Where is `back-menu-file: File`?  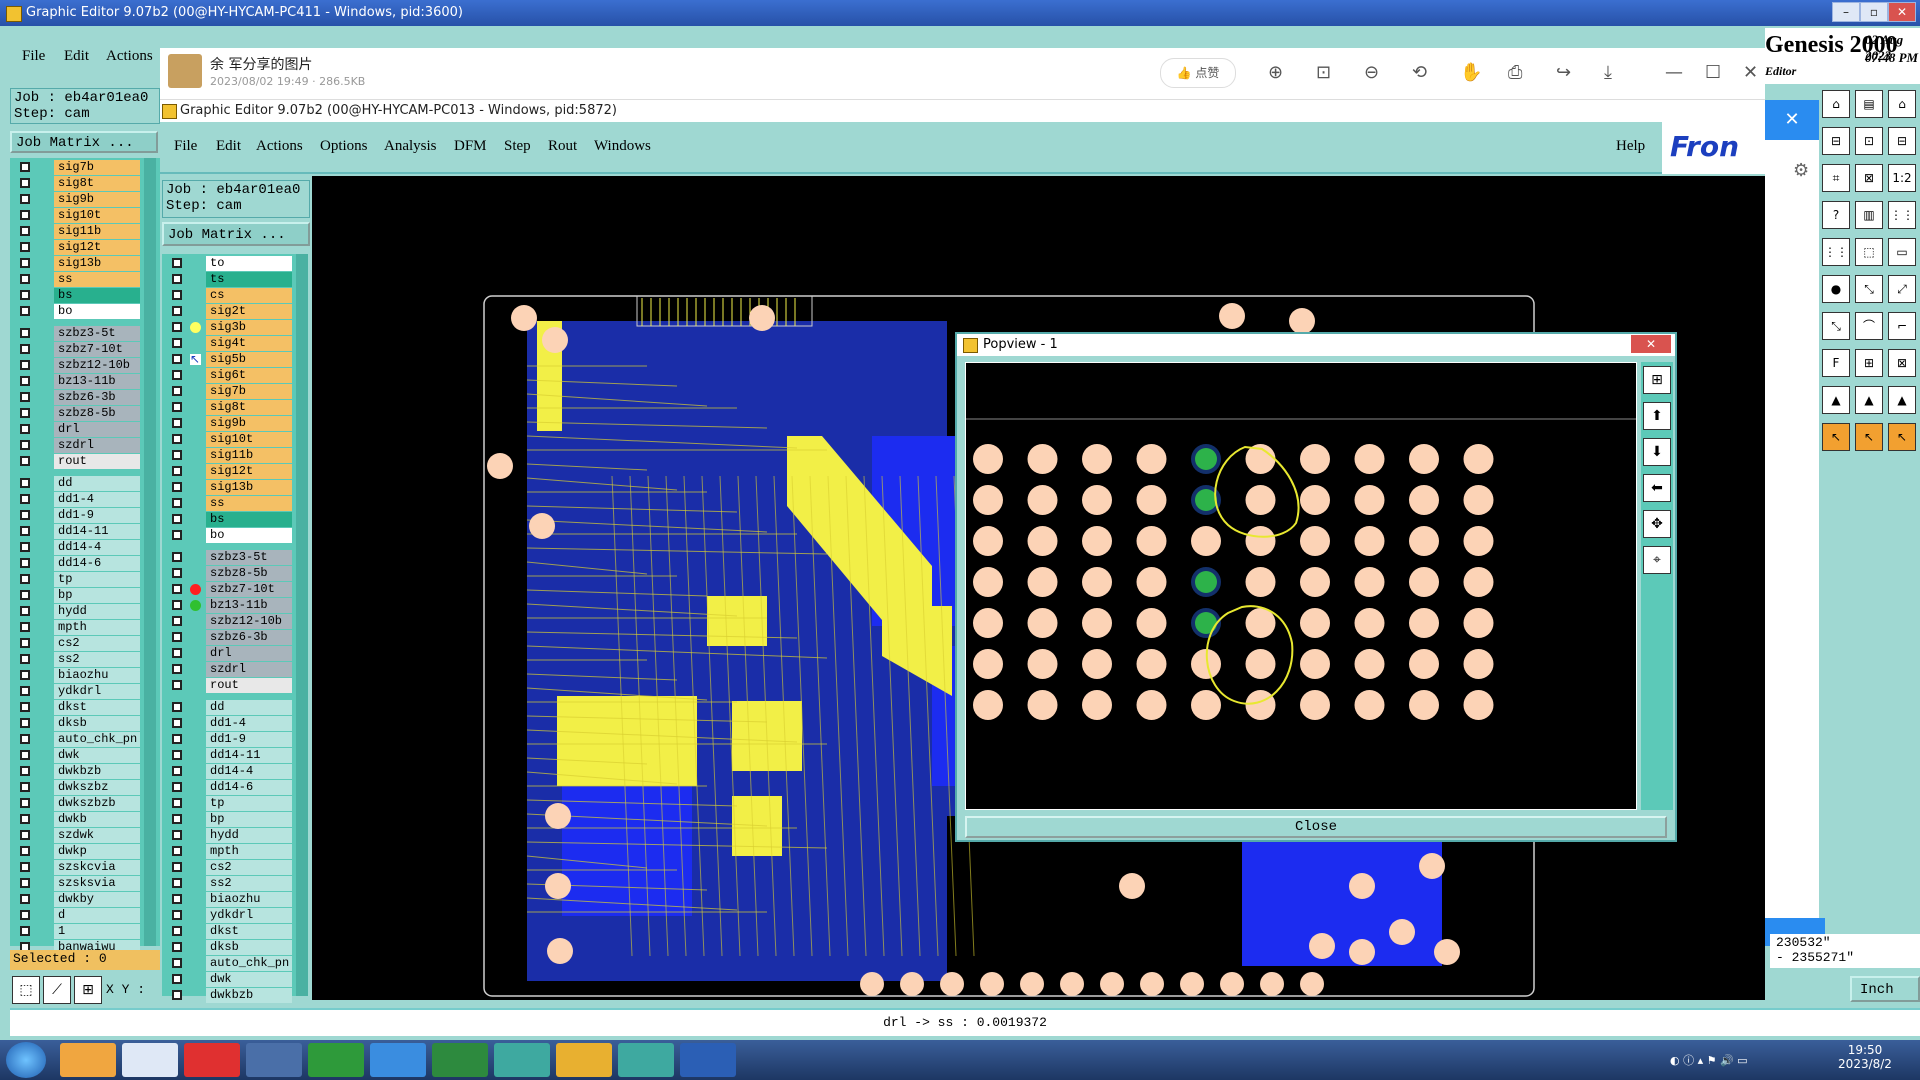
back-menu-file: File is located at coordinates (33, 56).